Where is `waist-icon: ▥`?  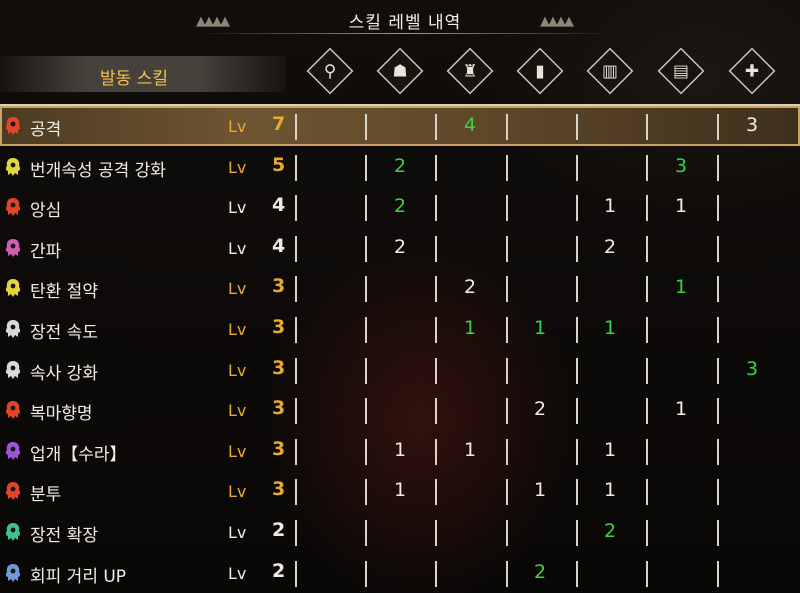 waist-icon: ▥ is located at coordinates (610, 71).